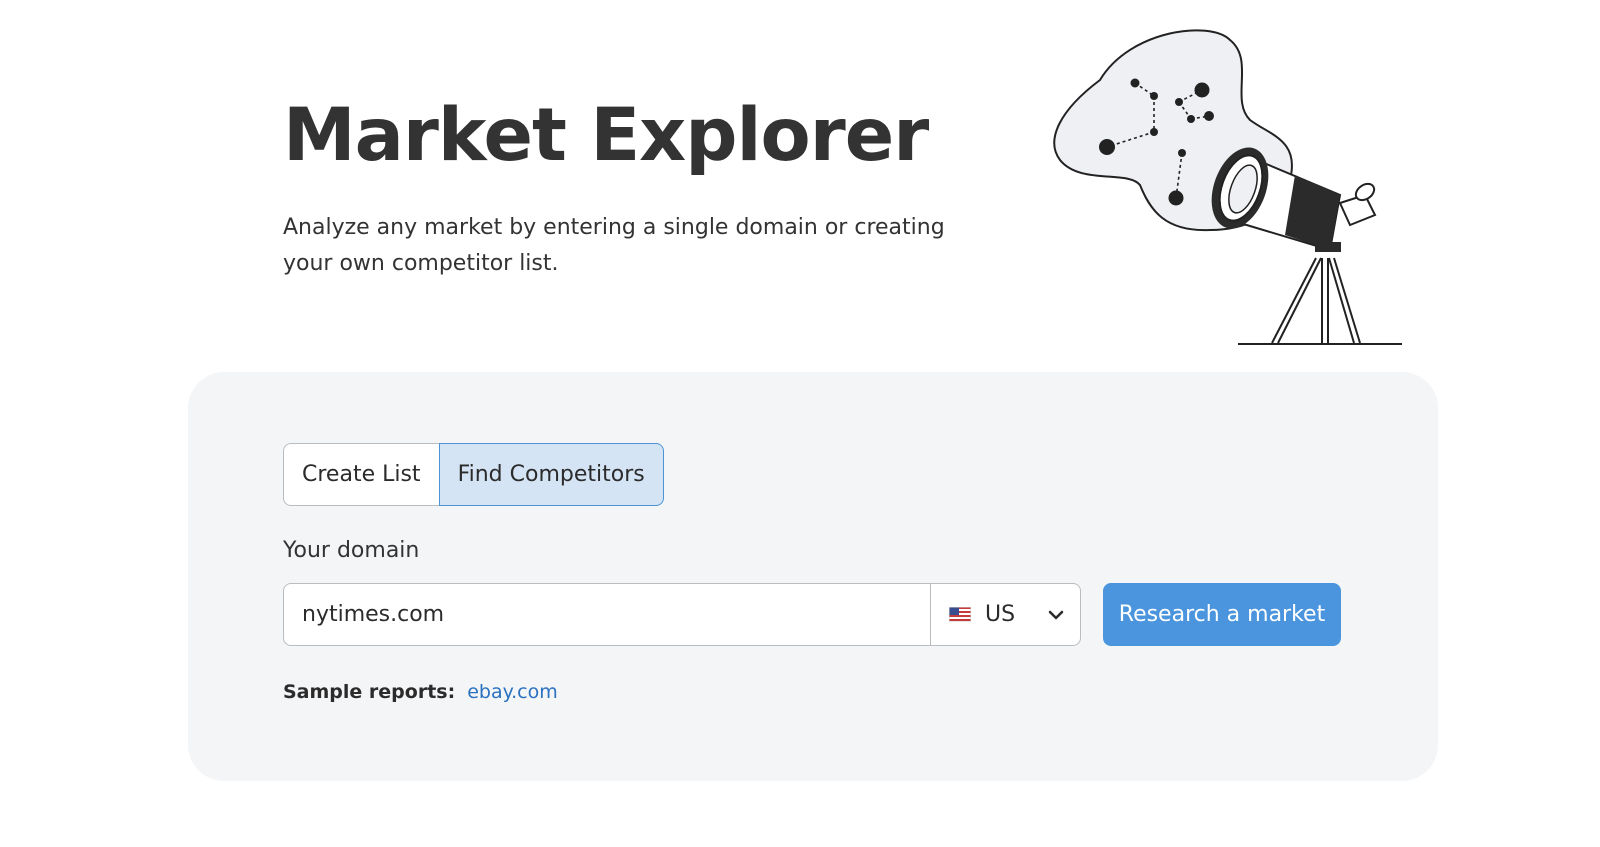 Image resolution: width=1600 pixels, height=847 pixels. Describe the element at coordinates (1056, 614) in the screenshot. I see `chevron-down-icon` at that location.